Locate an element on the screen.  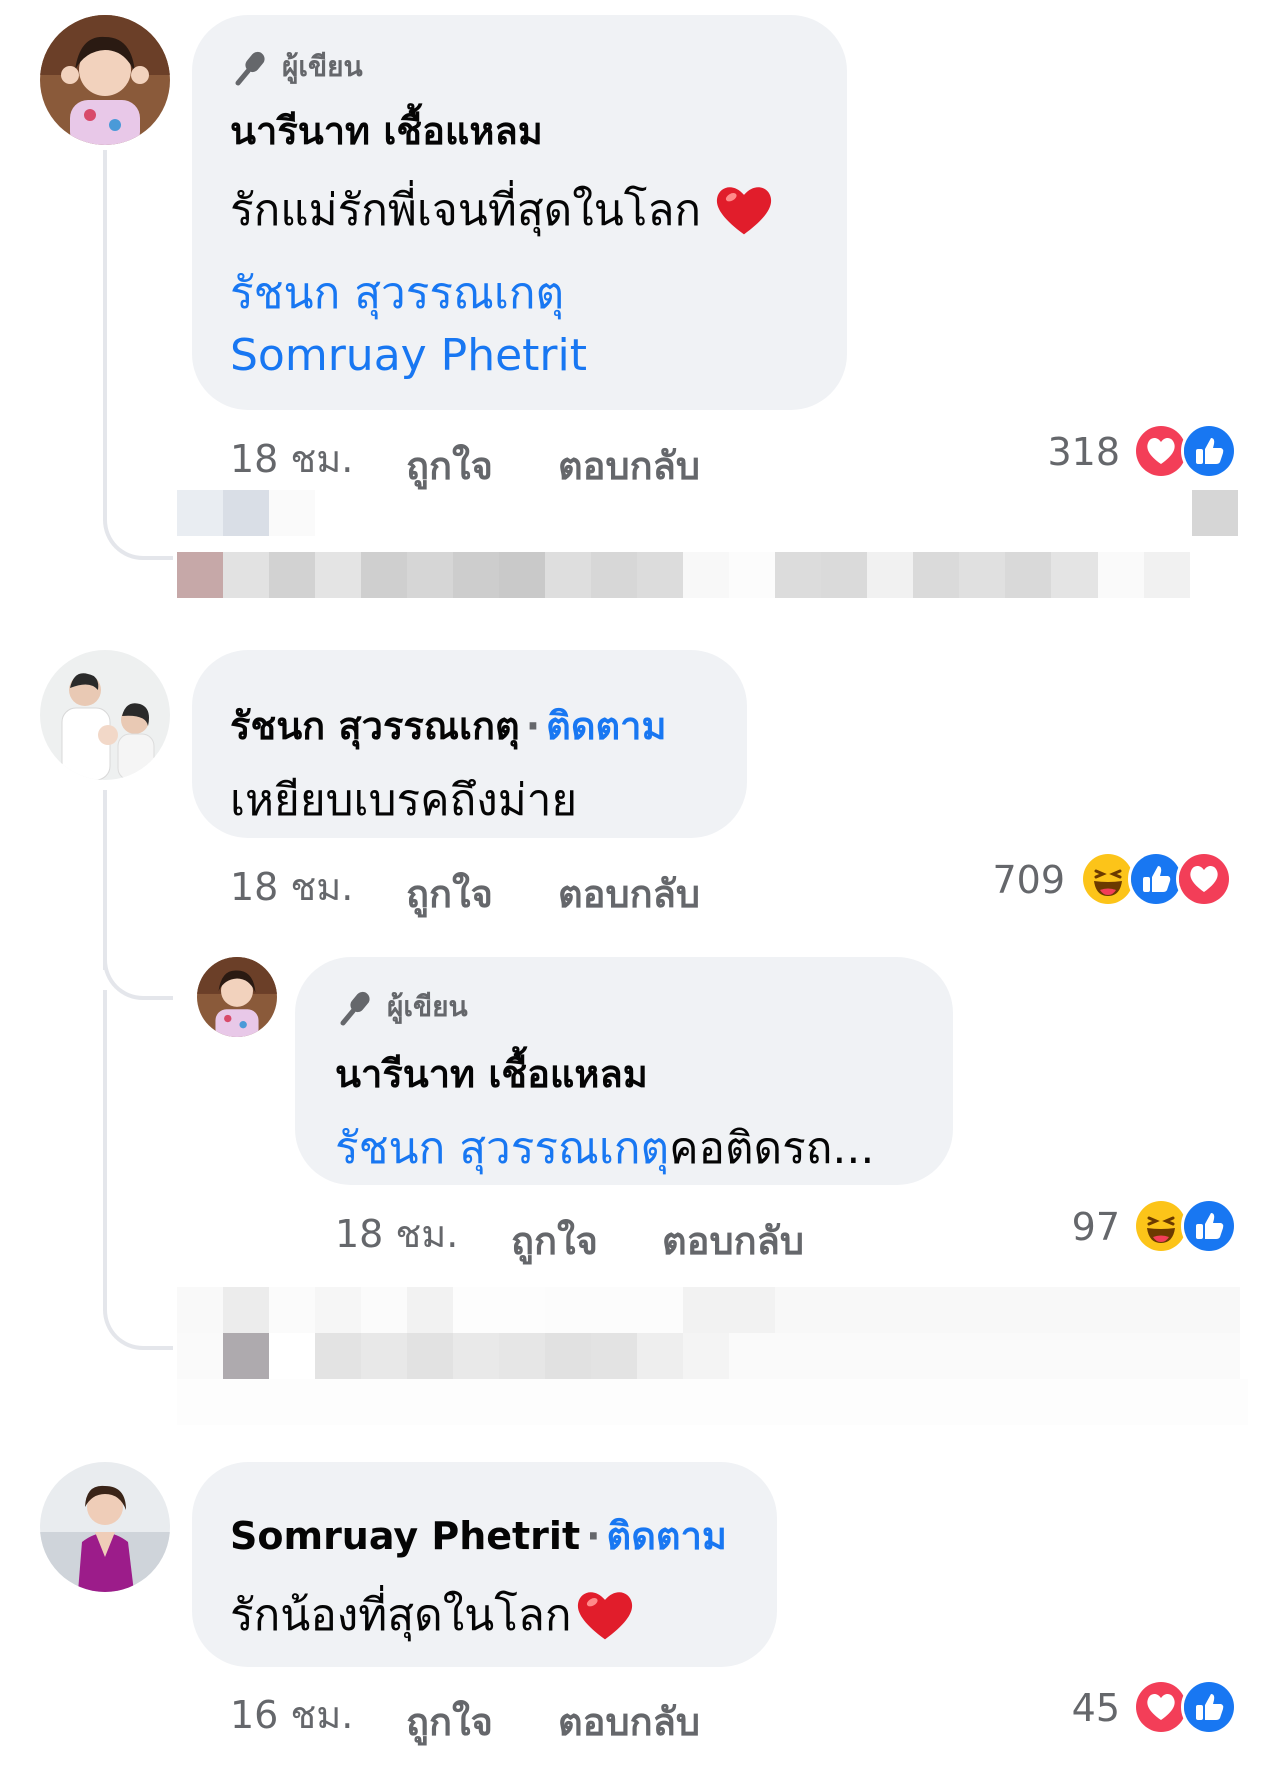
comment-text: รักน้องที่สุดในโลก is located at coordinates (432, 1615).